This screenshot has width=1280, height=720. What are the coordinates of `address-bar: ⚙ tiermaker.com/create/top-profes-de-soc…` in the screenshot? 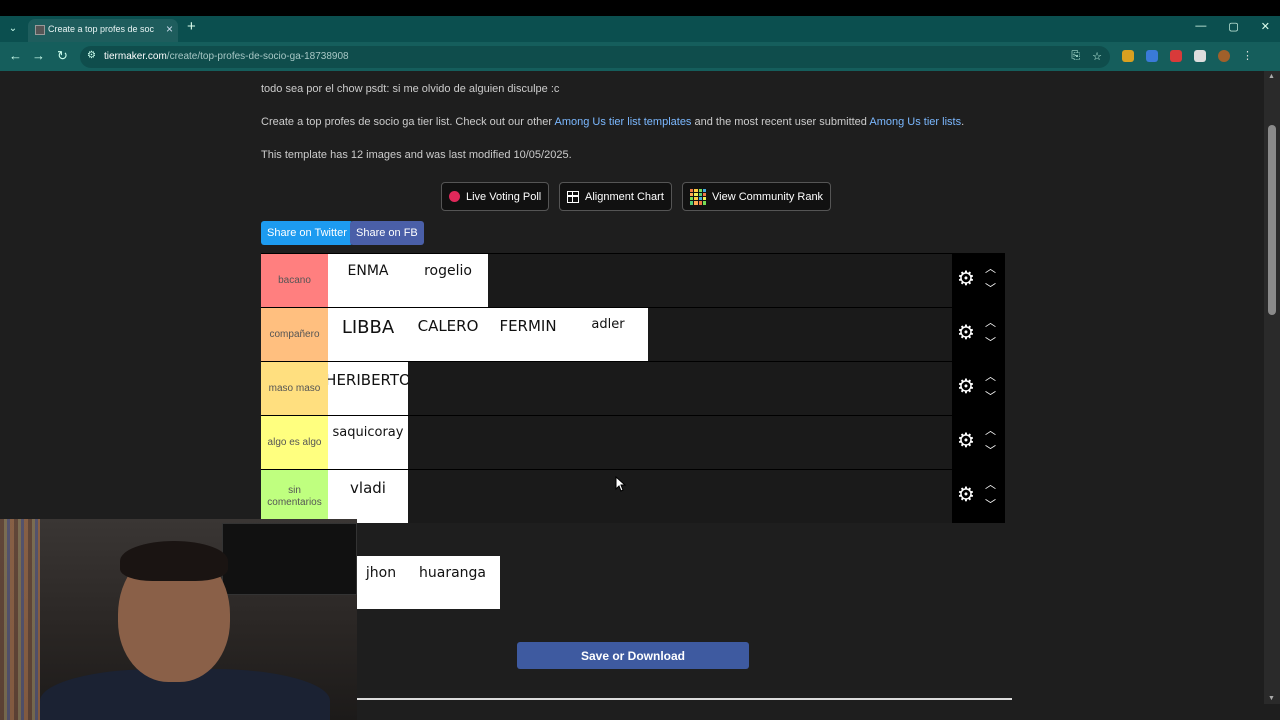 It's located at (595, 57).